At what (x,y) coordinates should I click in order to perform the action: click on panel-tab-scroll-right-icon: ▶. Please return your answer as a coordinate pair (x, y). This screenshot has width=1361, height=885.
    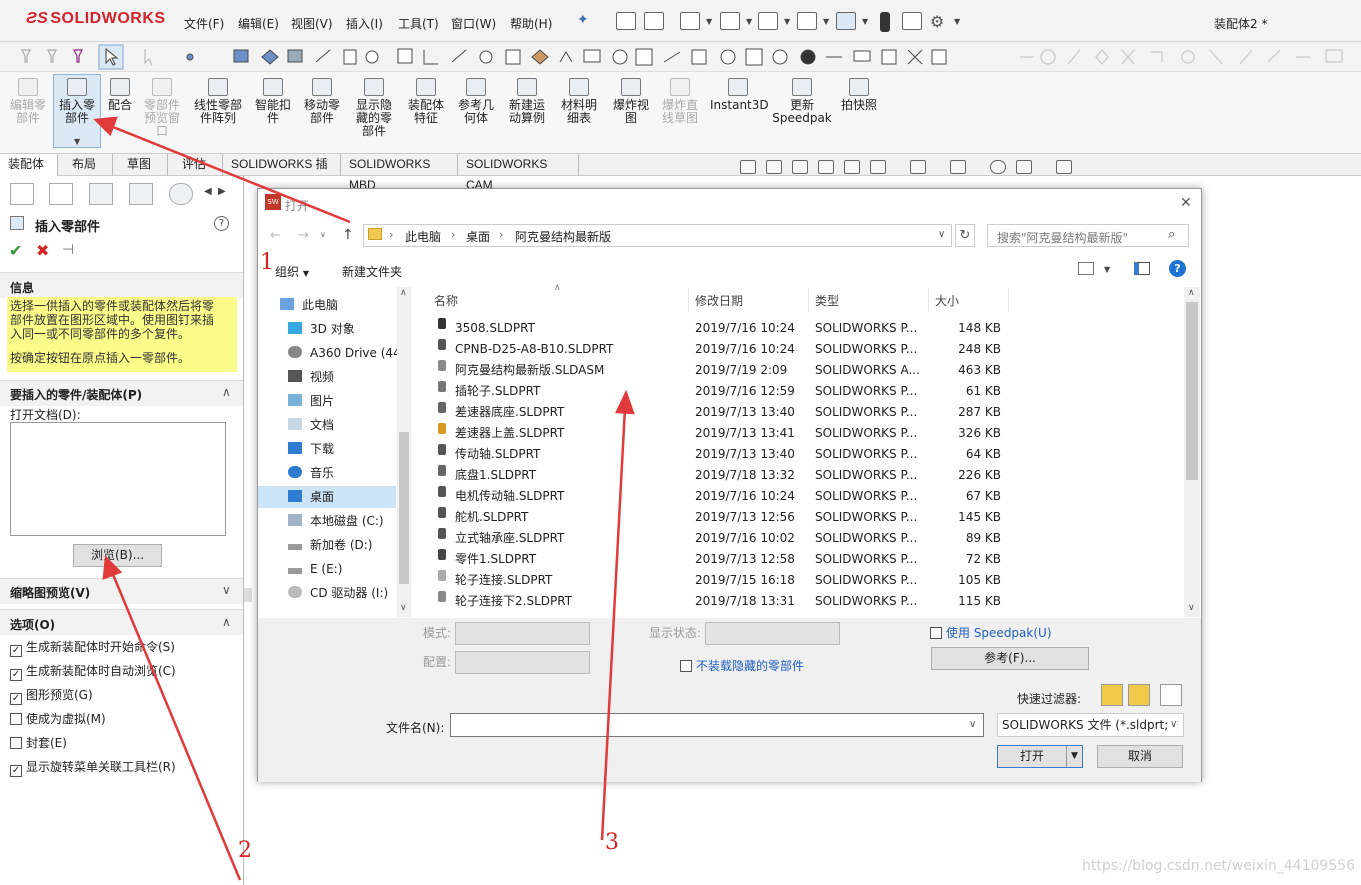
    Looking at the image, I should click on (222, 191).